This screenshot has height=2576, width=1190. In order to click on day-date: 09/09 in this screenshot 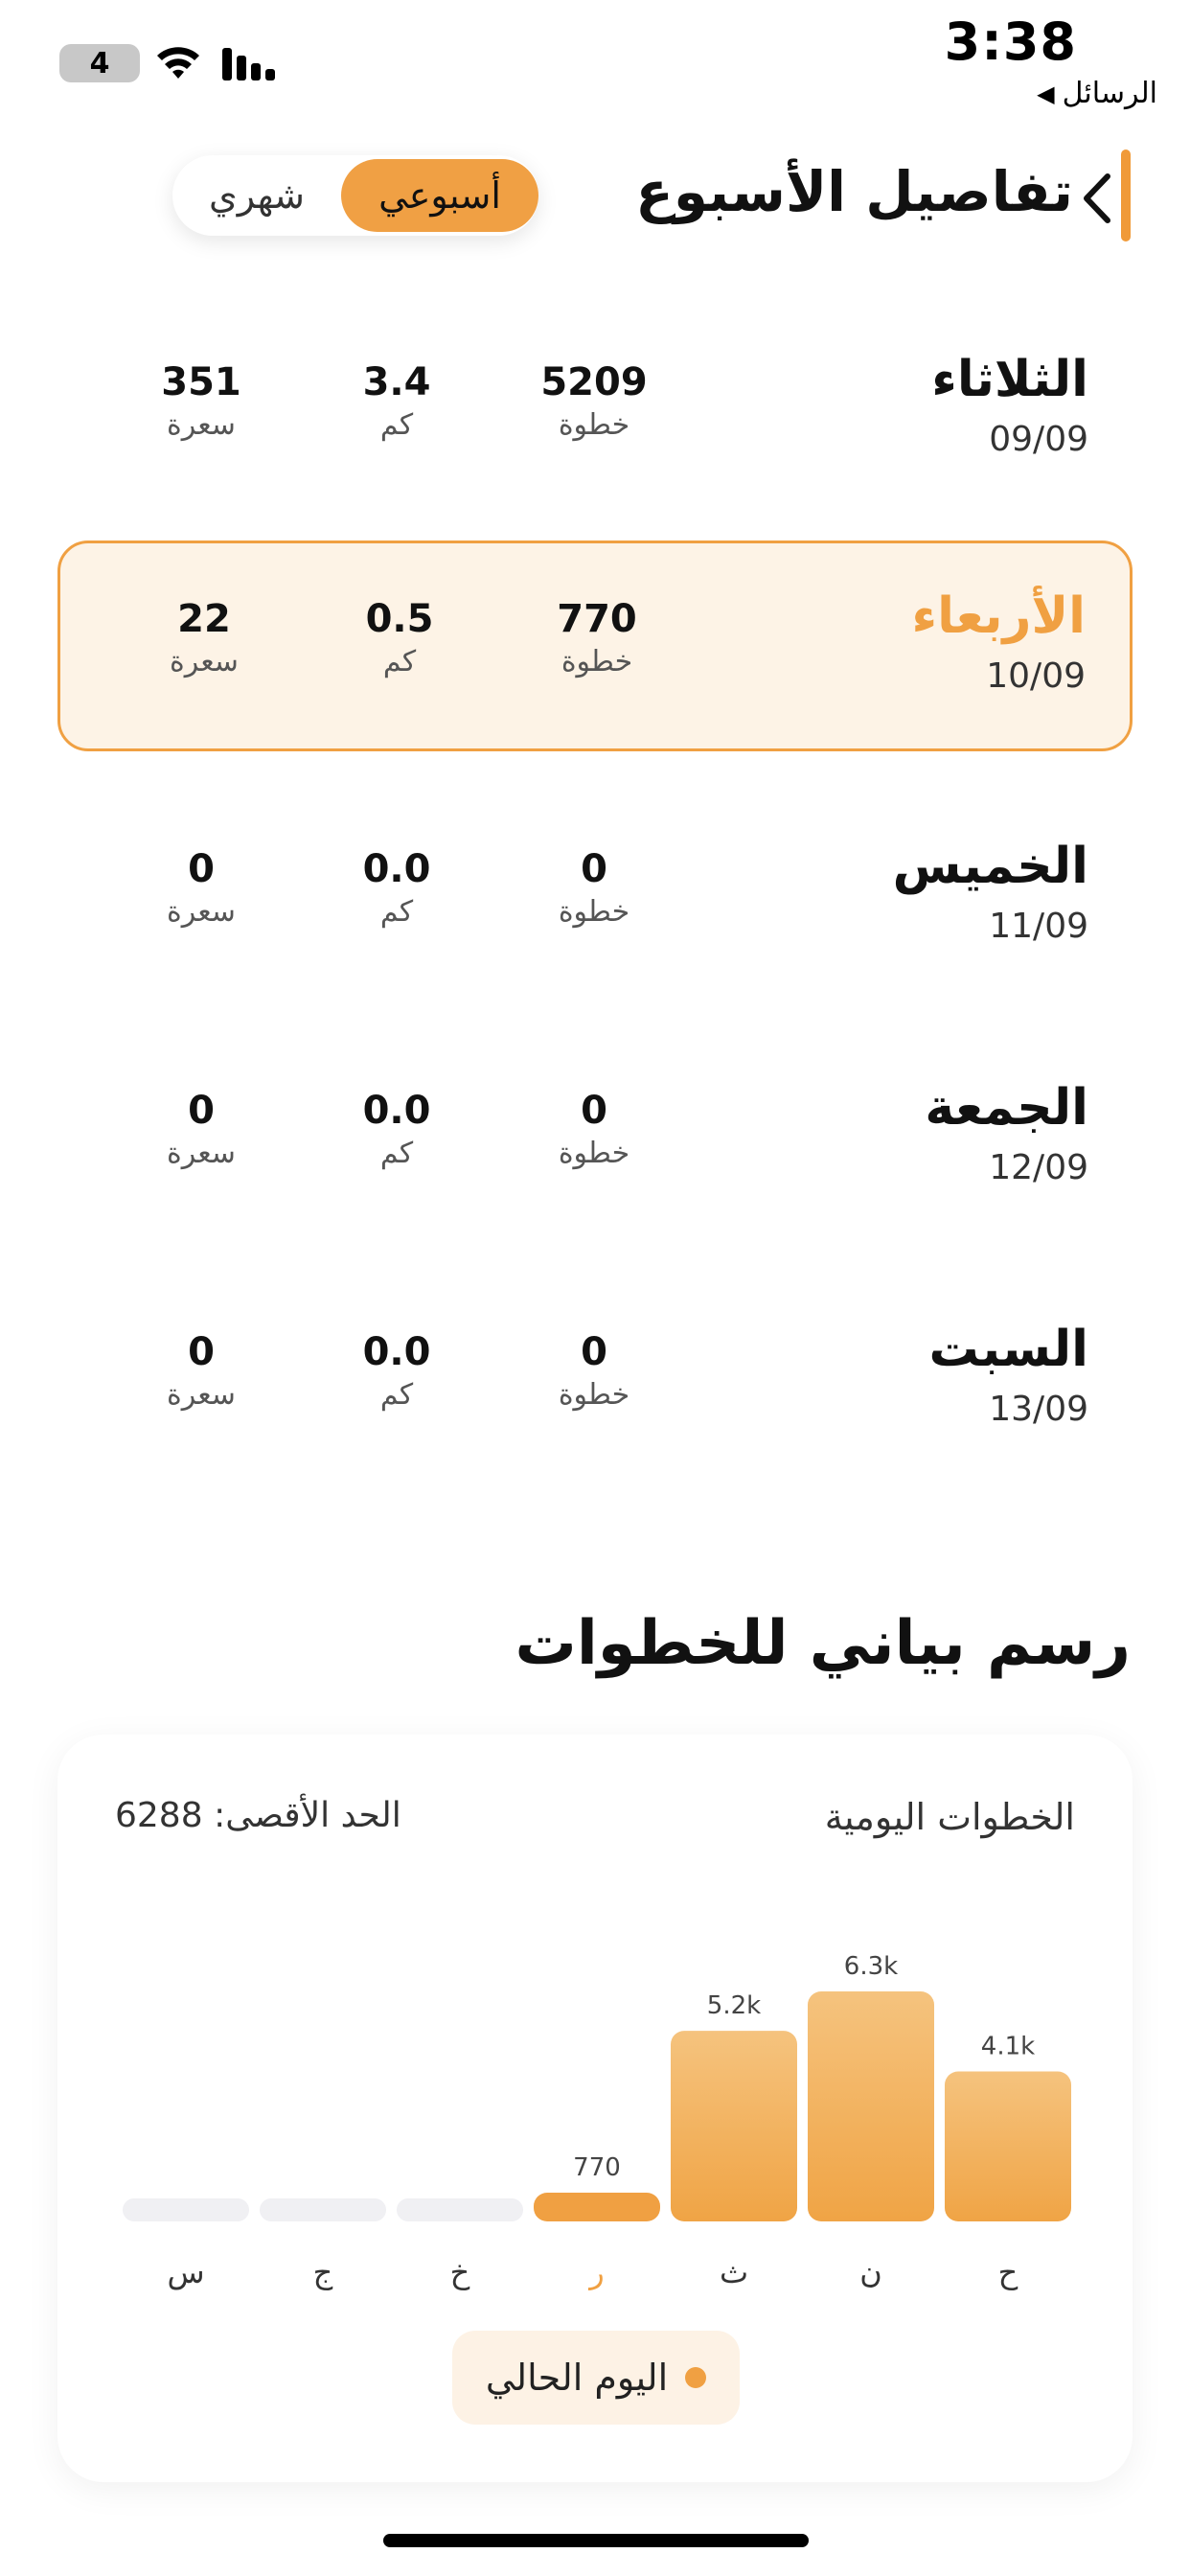, I will do `click(1038, 439)`.